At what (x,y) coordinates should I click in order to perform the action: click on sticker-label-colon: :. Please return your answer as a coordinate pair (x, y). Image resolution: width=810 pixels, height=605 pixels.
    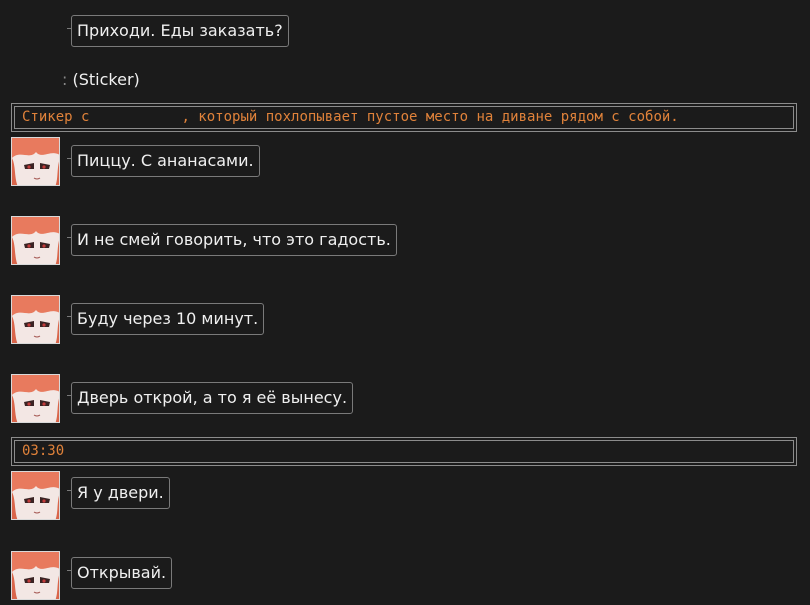
    Looking at the image, I should click on (65, 79).